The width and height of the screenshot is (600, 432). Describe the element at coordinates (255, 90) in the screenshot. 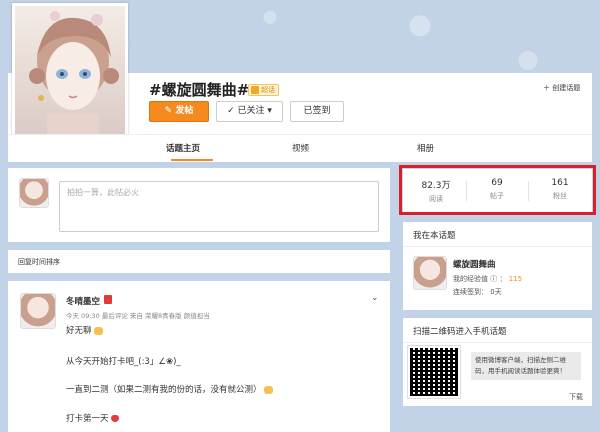

I see `crown-icon` at that location.